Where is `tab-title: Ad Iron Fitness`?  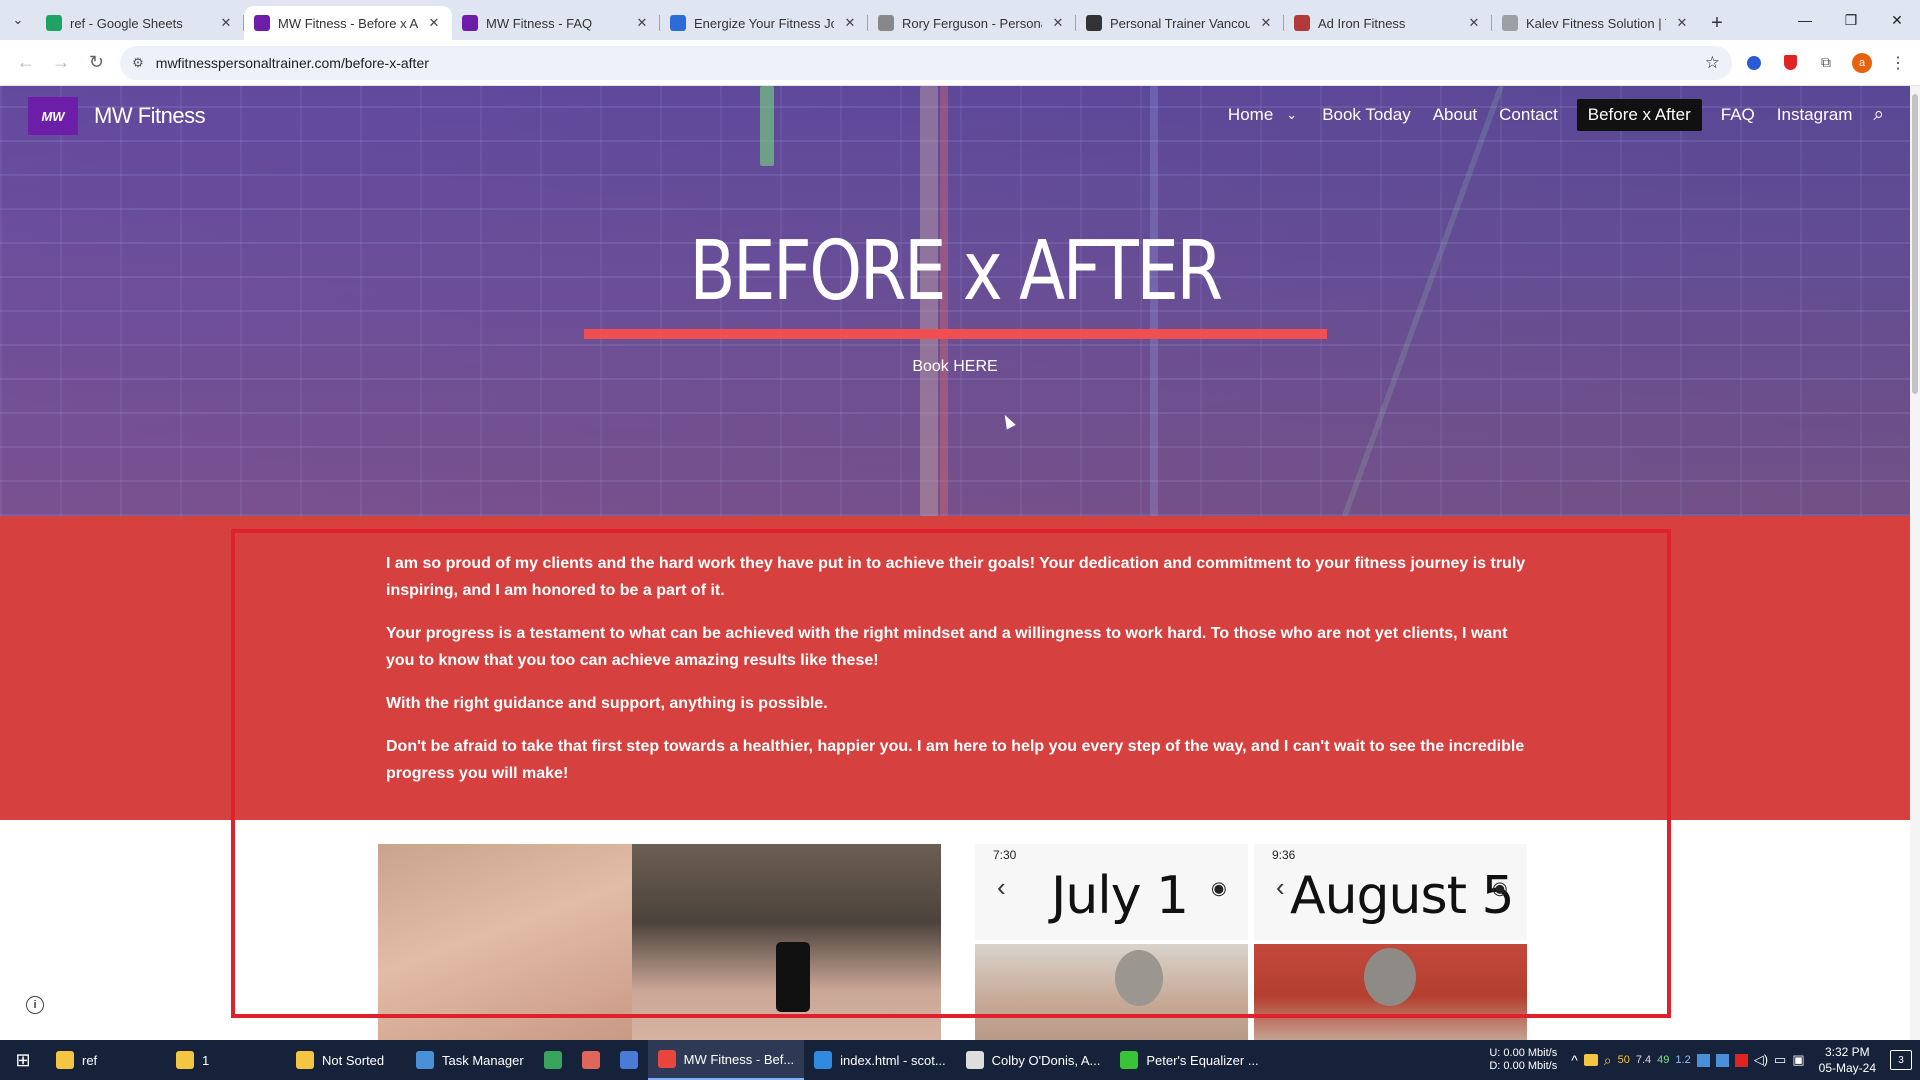 tab-title: Ad Iron Fitness is located at coordinates (1362, 23).